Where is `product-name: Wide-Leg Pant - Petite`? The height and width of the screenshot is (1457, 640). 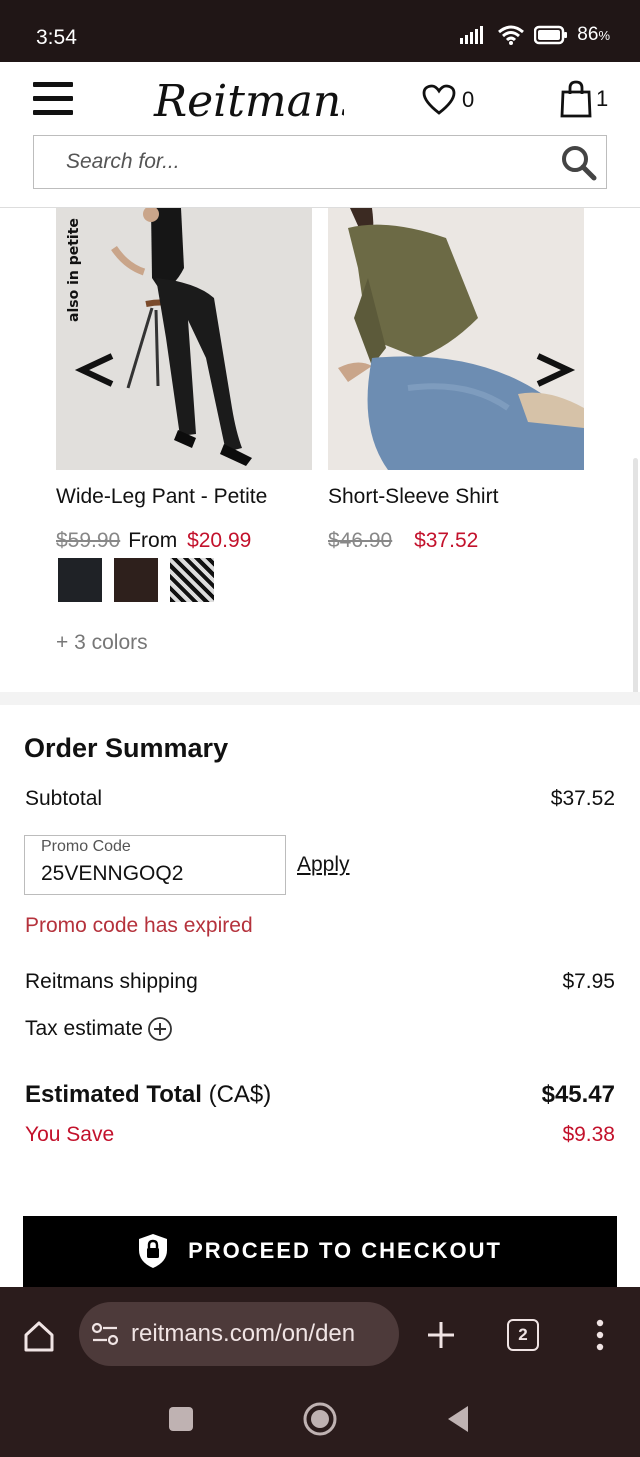
product-name: Wide-Leg Pant - Petite is located at coordinates (161, 497).